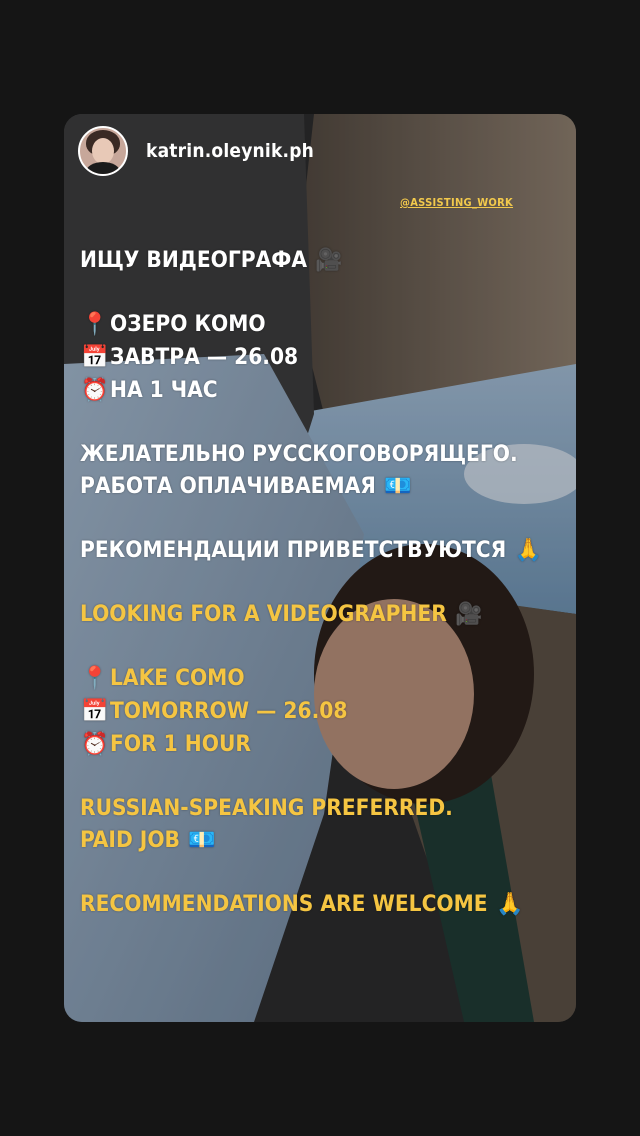 This screenshot has width=640, height=1136. I want to click on ru-paid: РАБОТА ОПЛАЧИВАЕМАЯ, so click(228, 486).